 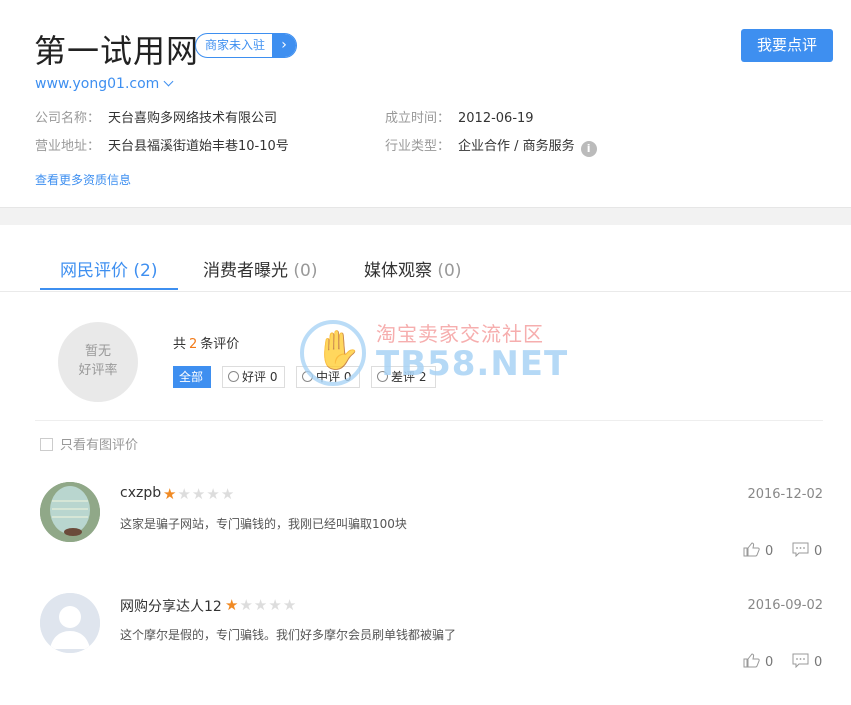 What do you see at coordinates (46, 444) in the screenshot?
I see `checkbox-icon` at bounding box center [46, 444].